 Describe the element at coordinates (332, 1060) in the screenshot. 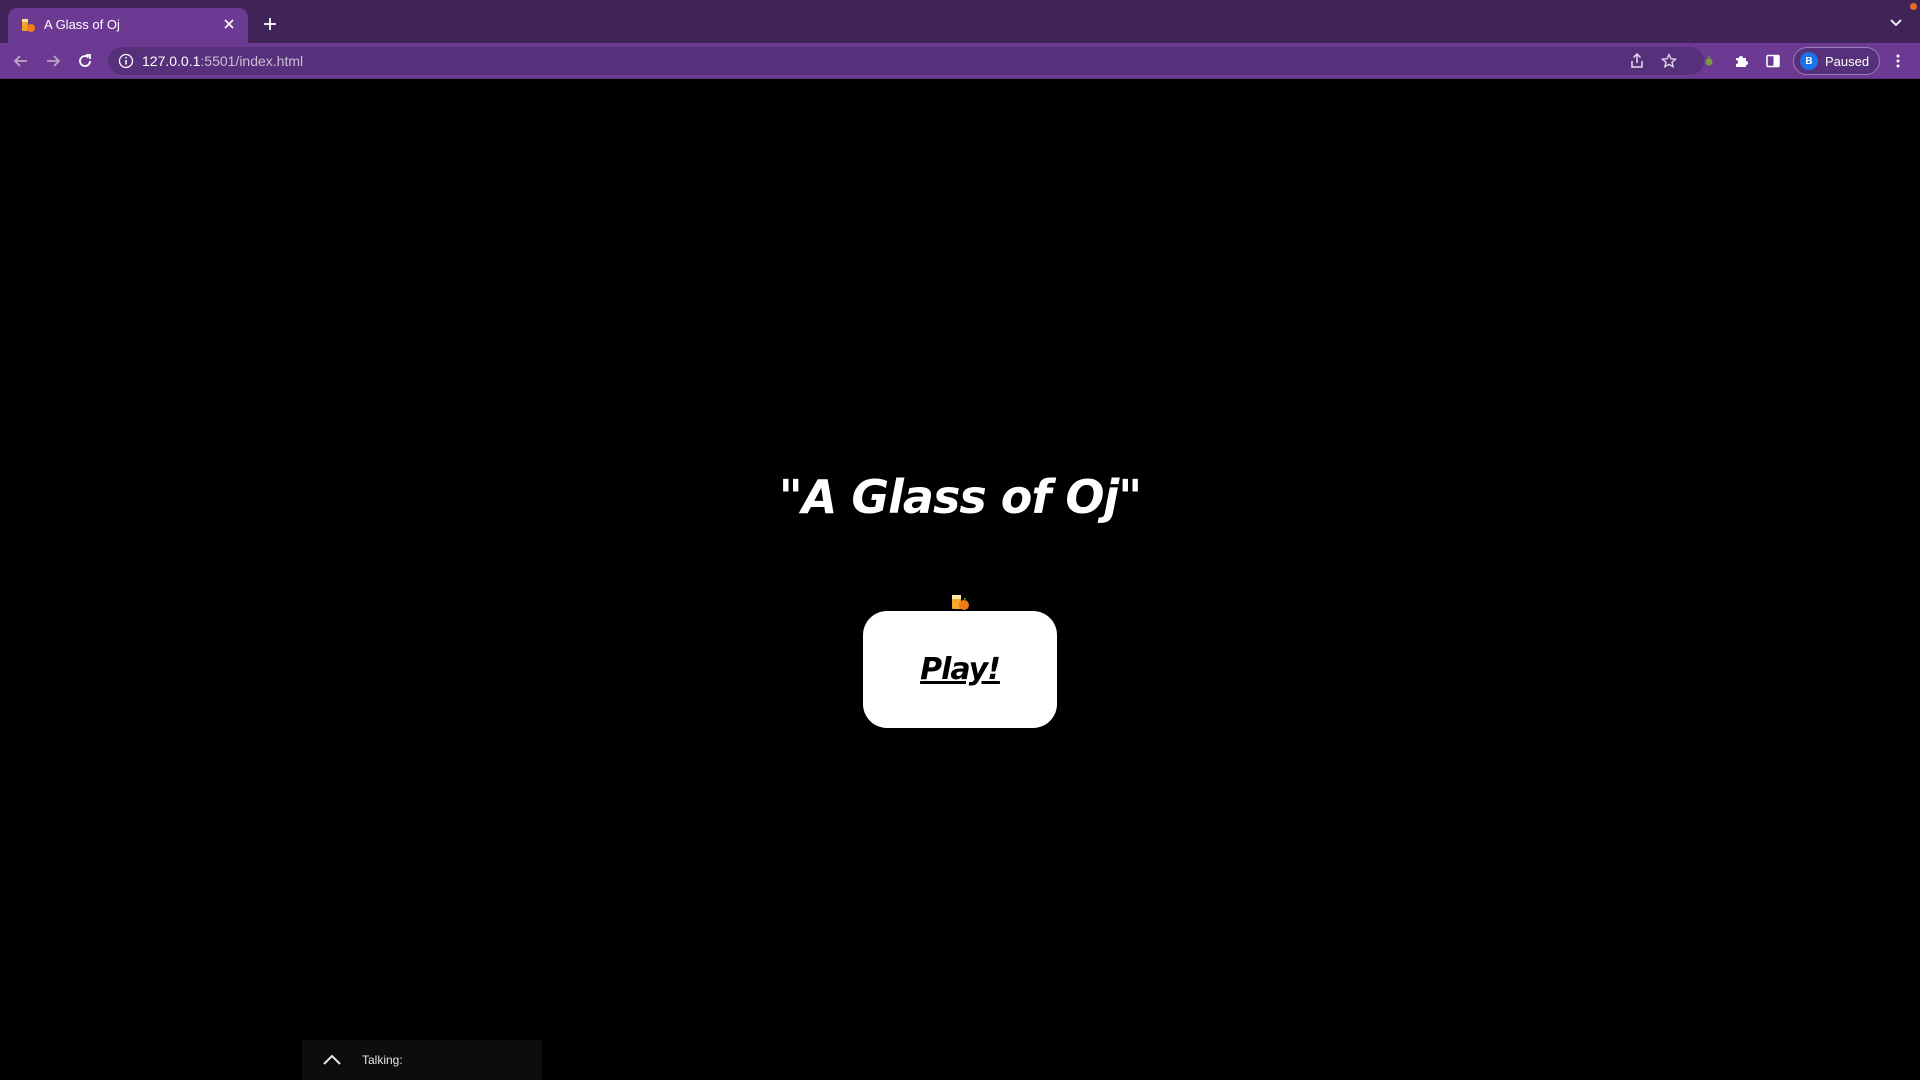

I see `chevron-up-icon` at that location.